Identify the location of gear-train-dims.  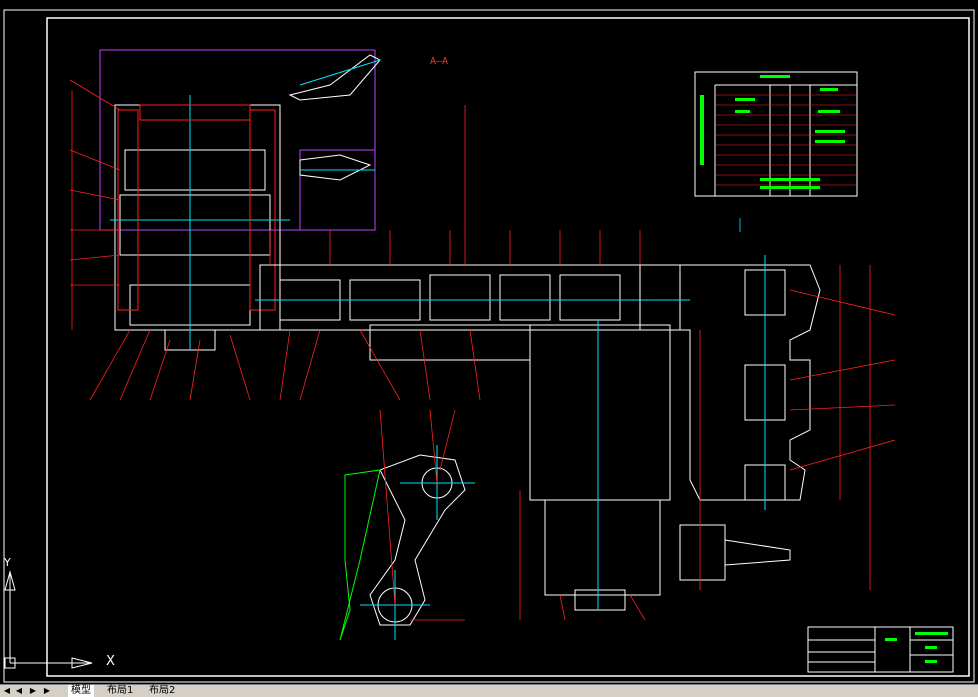
(455, 315).